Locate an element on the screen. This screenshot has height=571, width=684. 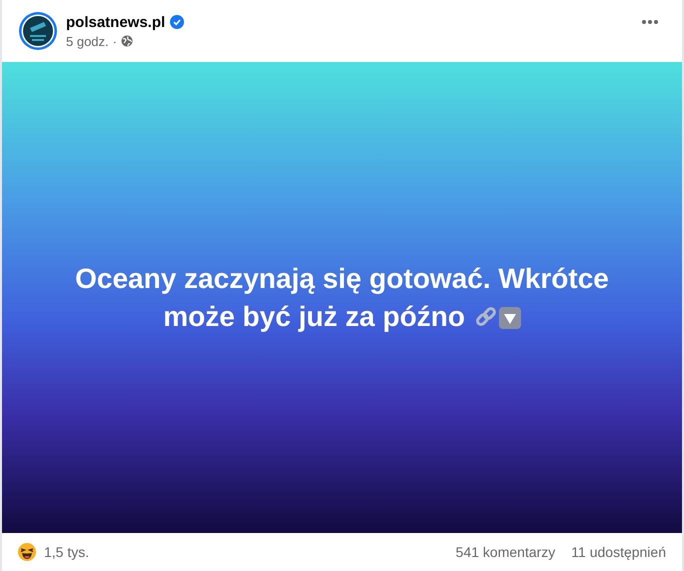
headline: Oceany zaczynają się gotować. Wkrótce może być już za późno is located at coordinates (342, 298).